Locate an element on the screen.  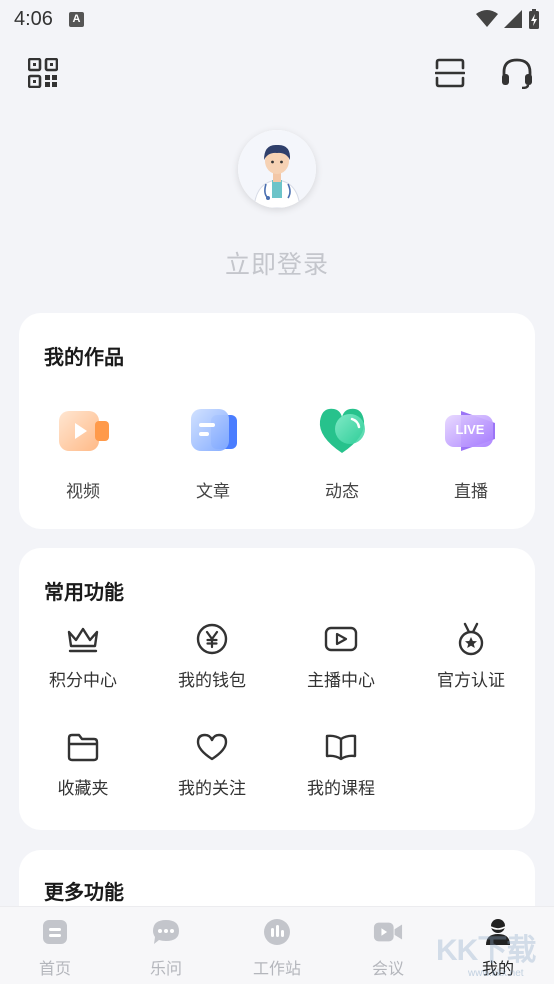
play-screen-icon is located at coordinates (341, 639).